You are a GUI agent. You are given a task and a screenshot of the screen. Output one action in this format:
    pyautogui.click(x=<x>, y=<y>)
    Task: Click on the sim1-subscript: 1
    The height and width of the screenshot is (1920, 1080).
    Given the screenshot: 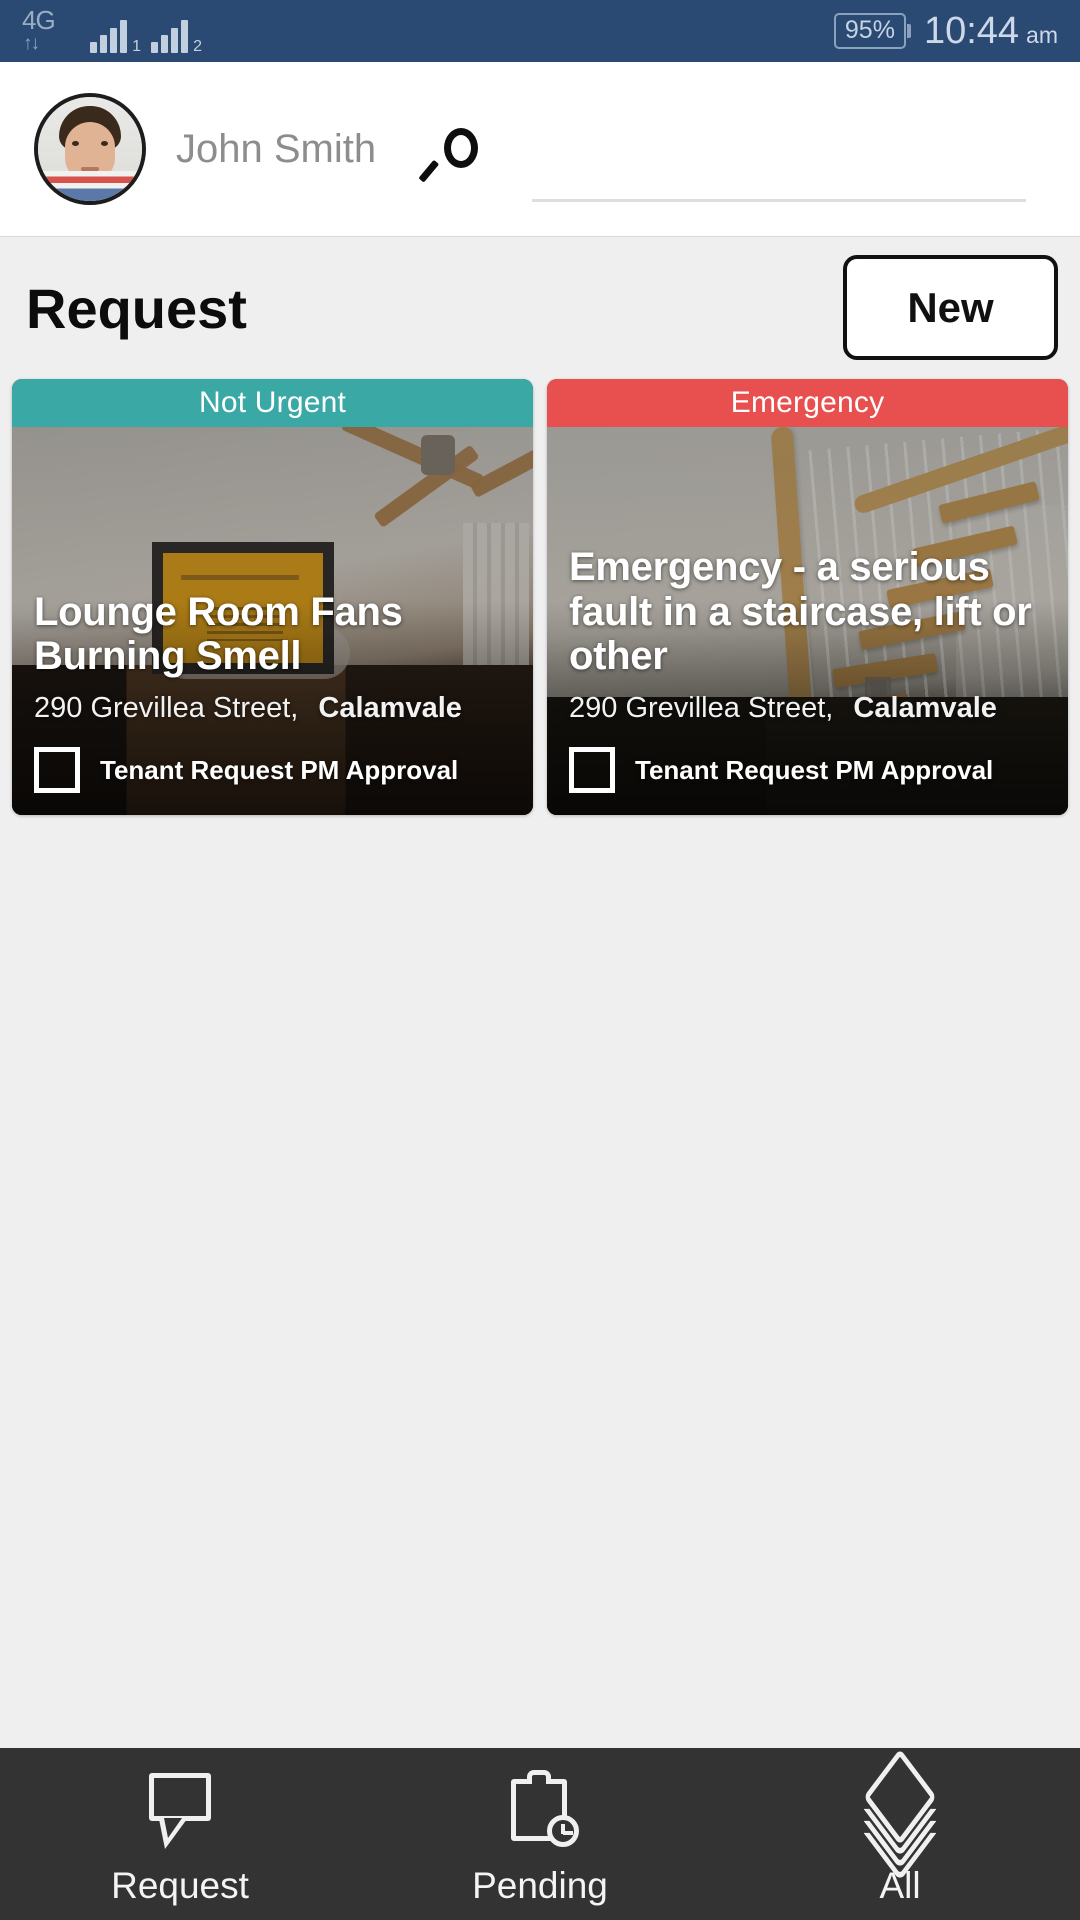 What is the action you would take?
    pyautogui.click(x=136, y=46)
    